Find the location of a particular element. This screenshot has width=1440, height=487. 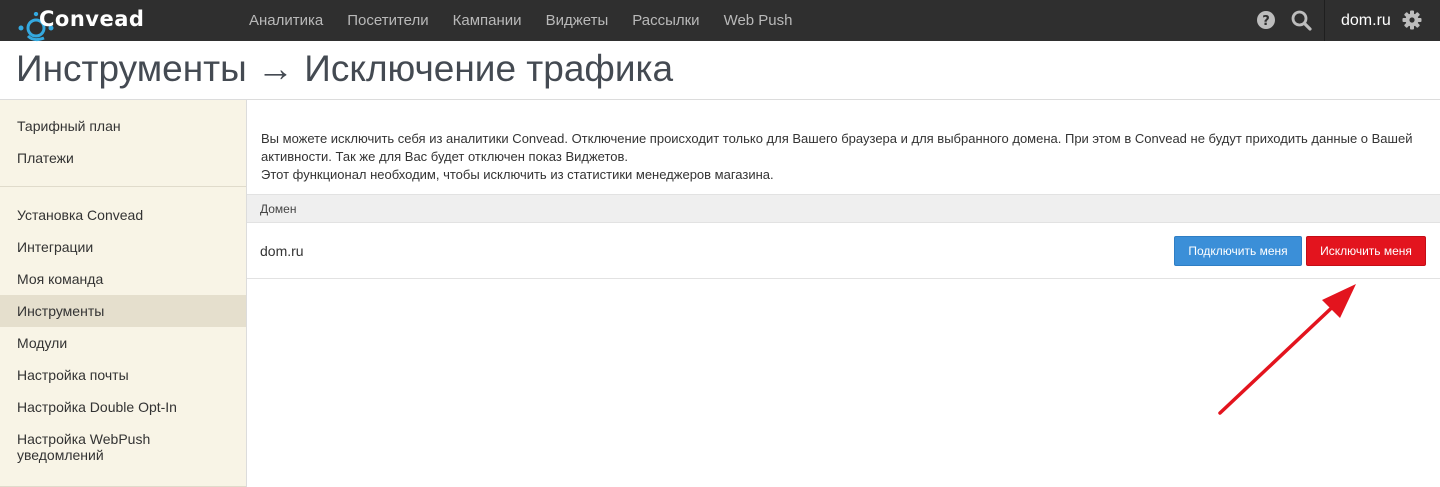

annotation-arrow-icon is located at coordinates (1287, 349).